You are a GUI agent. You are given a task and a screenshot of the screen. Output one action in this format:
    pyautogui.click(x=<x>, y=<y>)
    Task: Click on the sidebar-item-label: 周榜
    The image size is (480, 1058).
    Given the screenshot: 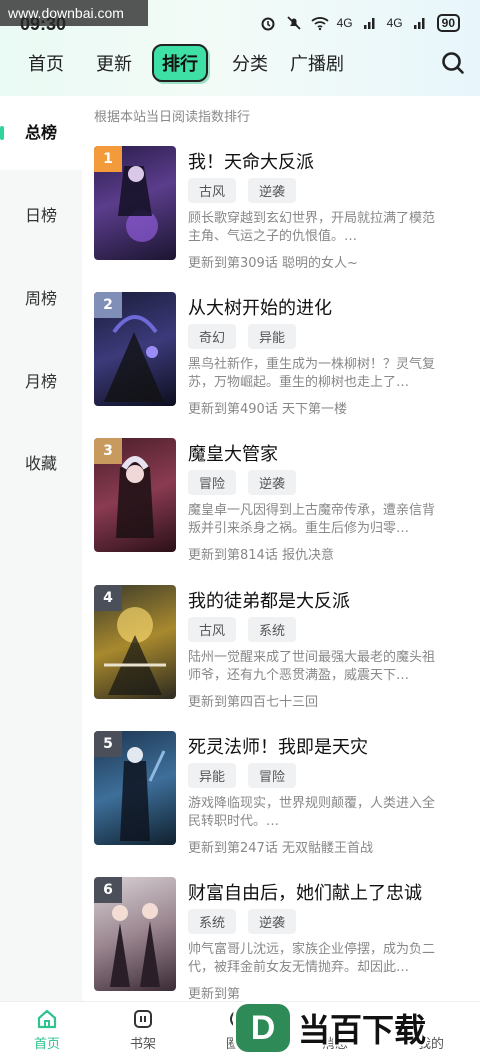 What is the action you would take?
    pyautogui.click(x=40, y=298)
    